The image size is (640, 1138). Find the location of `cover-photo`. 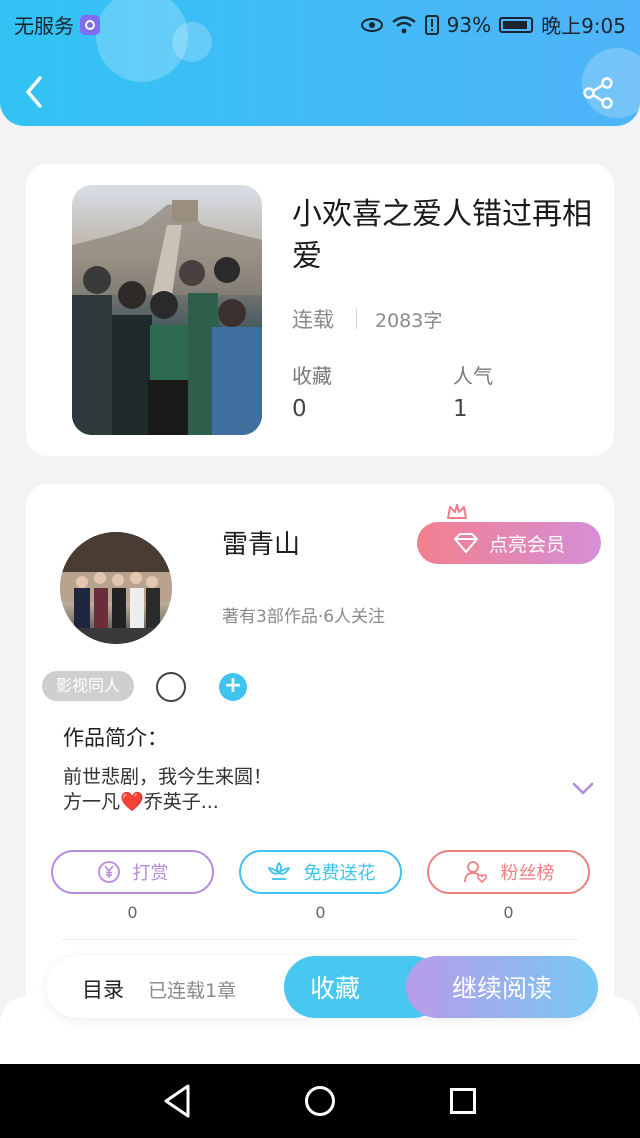

cover-photo is located at coordinates (167, 317).